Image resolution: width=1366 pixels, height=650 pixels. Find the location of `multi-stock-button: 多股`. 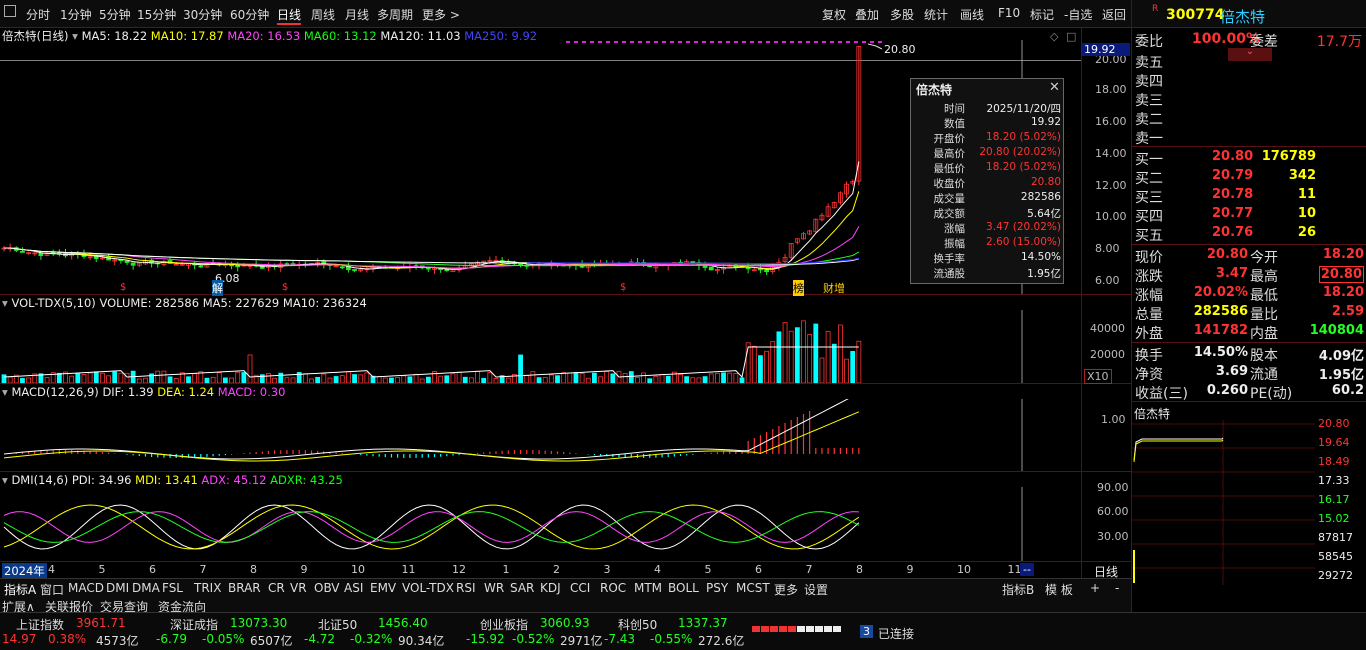

multi-stock-button: 多股 is located at coordinates (902, 14).